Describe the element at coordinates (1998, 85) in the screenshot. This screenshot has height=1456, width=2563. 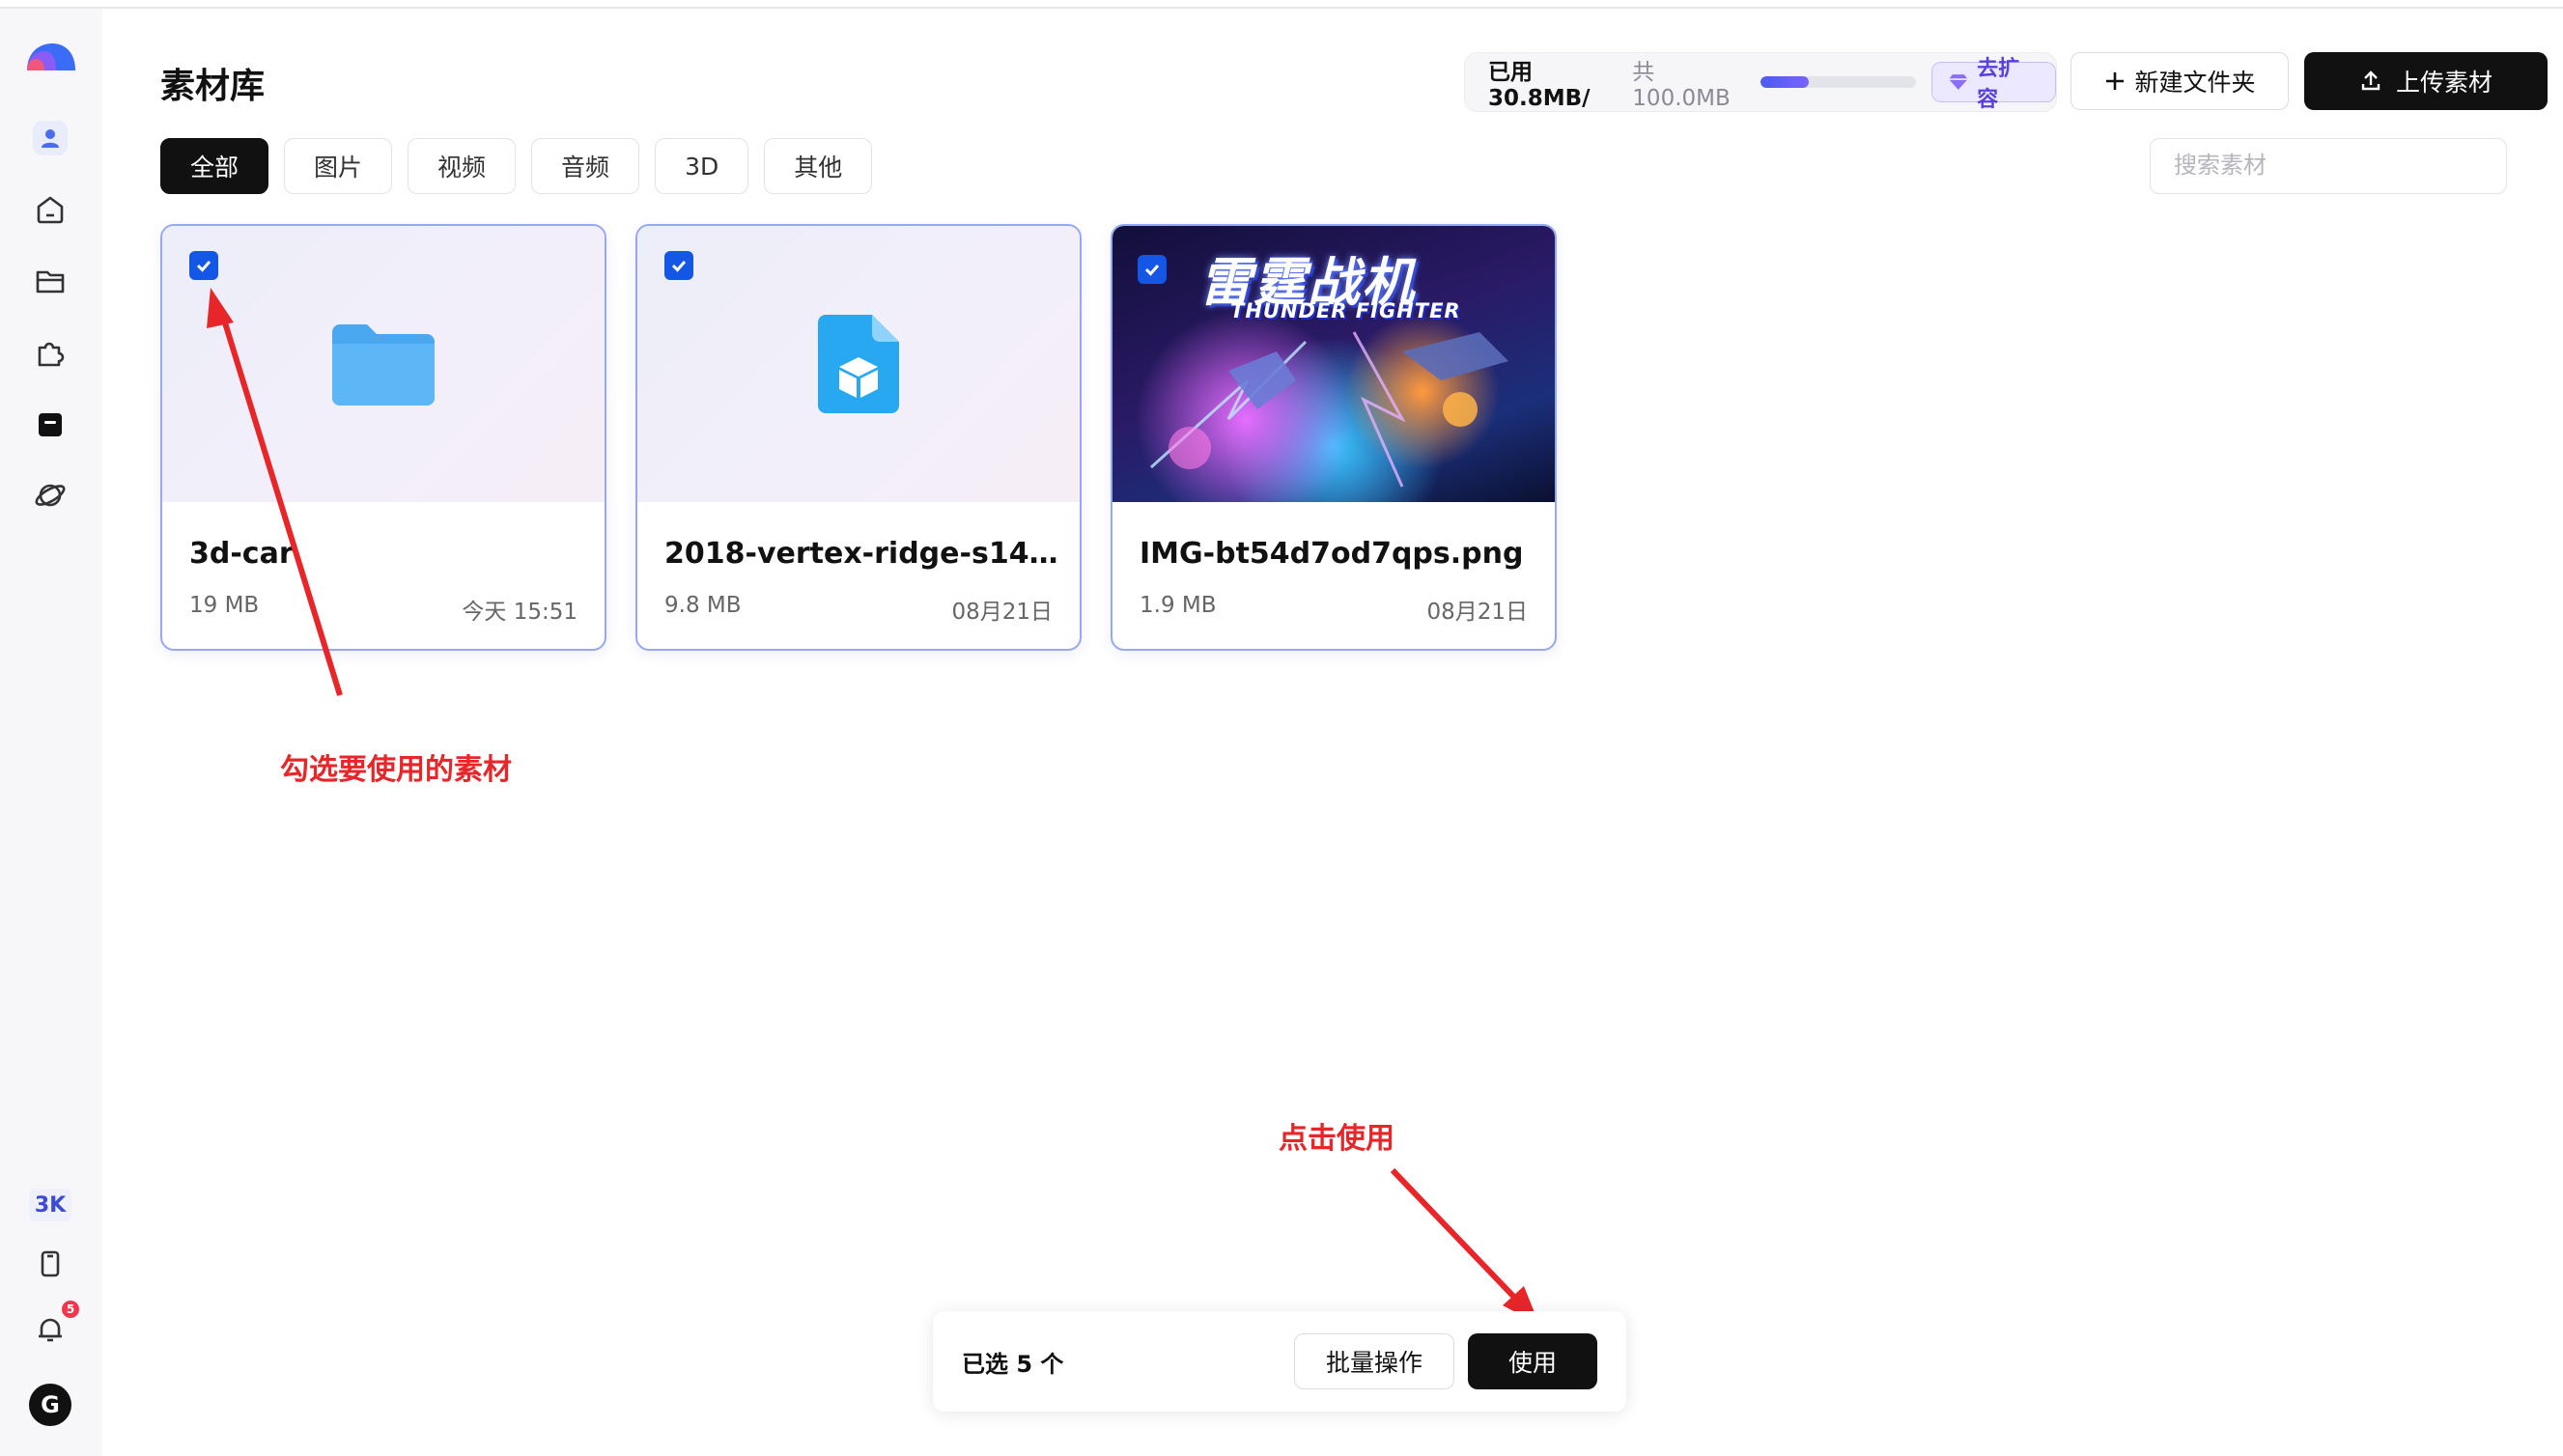
I see `expand-storage-label: 去扩容` at that location.